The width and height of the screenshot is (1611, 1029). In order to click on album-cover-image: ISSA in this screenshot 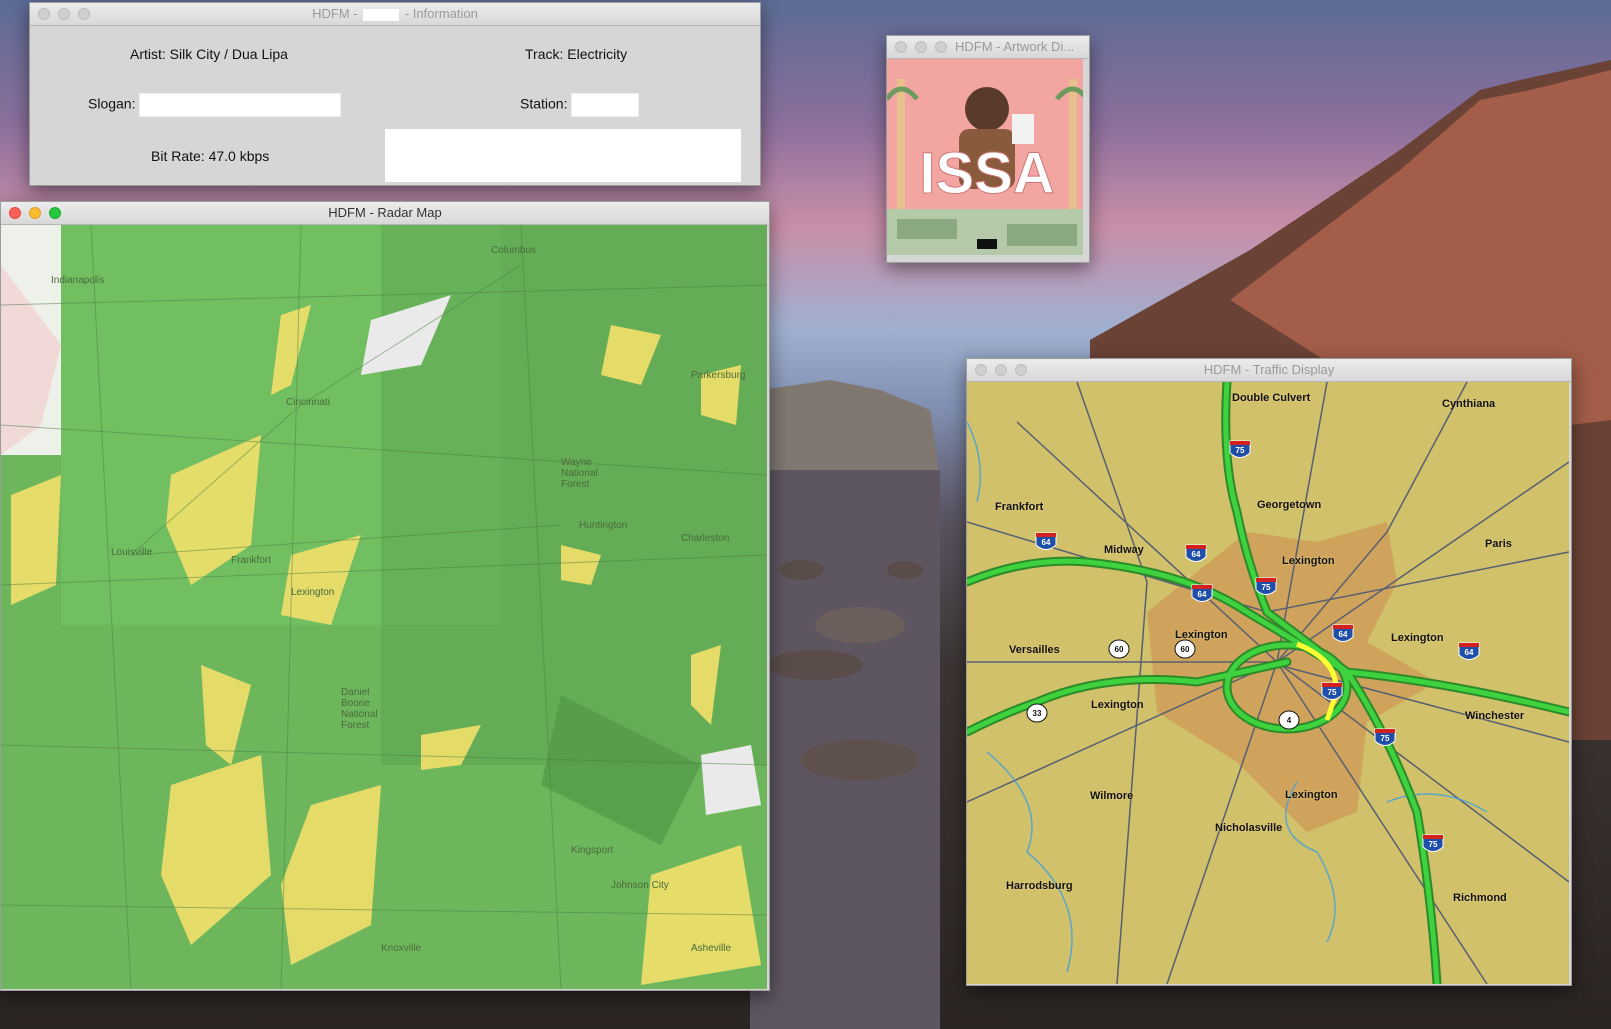, I will do `click(985, 157)`.